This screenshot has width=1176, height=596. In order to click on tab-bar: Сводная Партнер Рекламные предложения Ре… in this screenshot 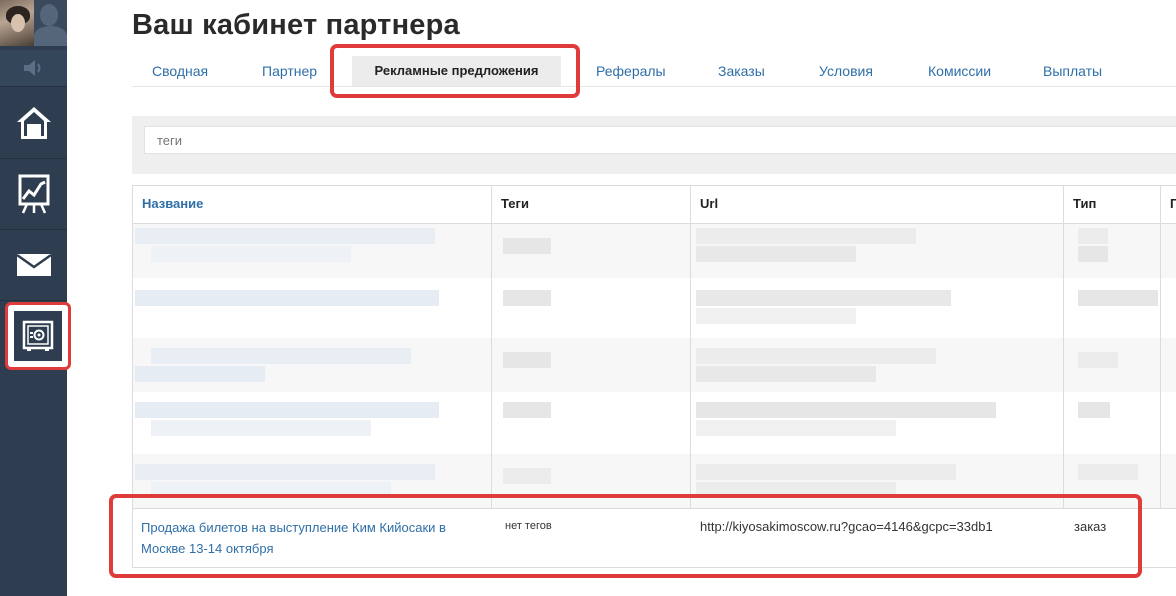, I will do `click(654, 68)`.